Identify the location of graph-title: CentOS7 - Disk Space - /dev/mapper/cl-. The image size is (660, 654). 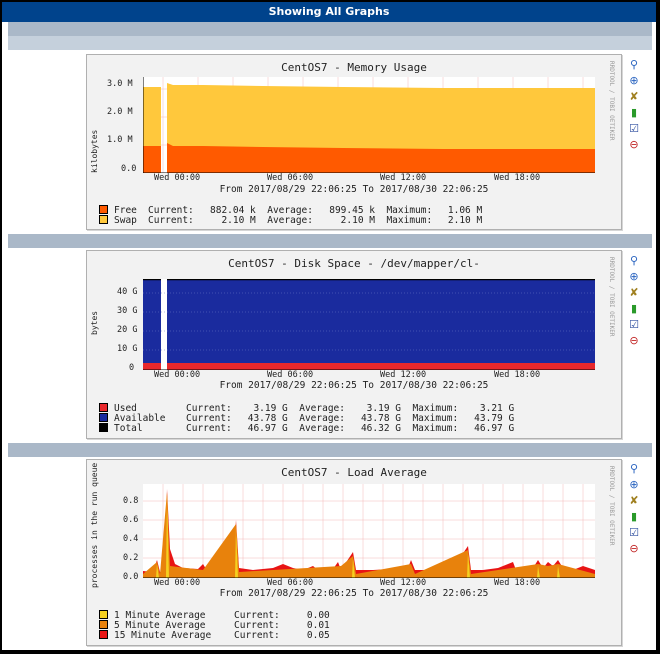
(354, 263).